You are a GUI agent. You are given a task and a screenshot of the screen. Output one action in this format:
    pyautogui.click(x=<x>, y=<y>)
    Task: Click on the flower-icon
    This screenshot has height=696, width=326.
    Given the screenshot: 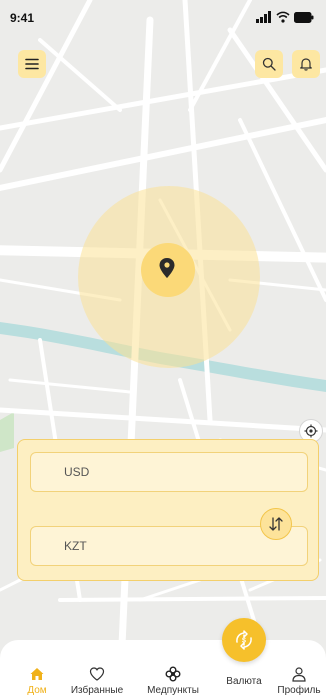 What is the action you would take?
    pyautogui.click(x=173, y=674)
    